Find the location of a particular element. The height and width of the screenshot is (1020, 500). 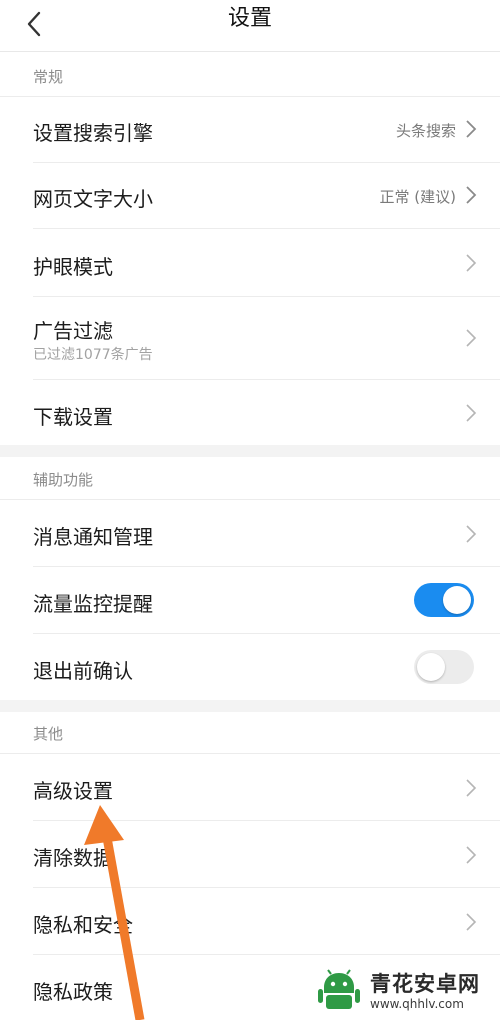

watermark-name: 青花安卓网 is located at coordinates (425, 984).